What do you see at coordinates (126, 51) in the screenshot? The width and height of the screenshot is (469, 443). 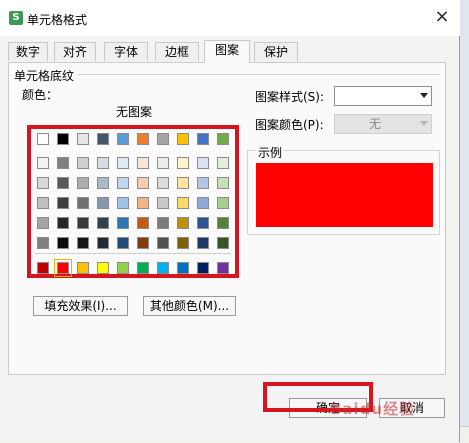 I see `tab-font: 字体` at bounding box center [126, 51].